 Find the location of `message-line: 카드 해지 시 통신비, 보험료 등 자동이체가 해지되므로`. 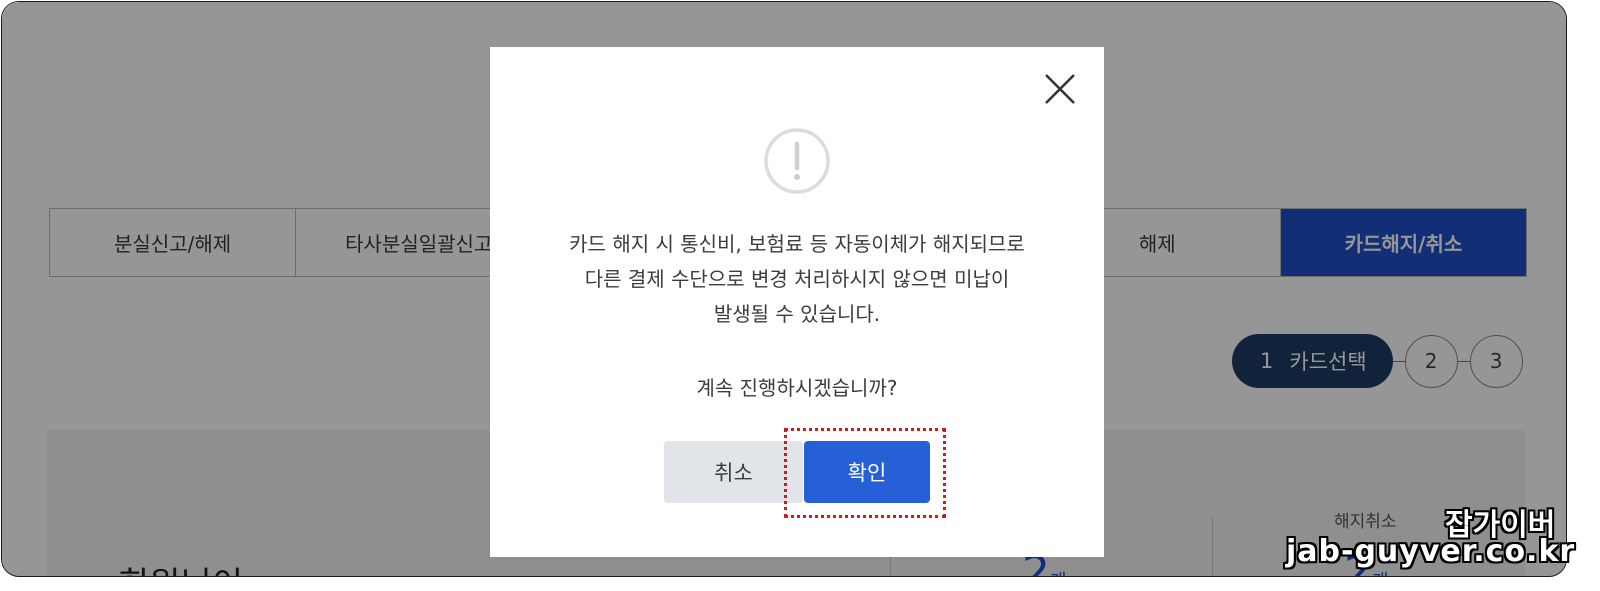

message-line: 카드 해지 시 통신비, 보험료 등 자동이체가 해지되므로 is located at coordinates (797, 244).